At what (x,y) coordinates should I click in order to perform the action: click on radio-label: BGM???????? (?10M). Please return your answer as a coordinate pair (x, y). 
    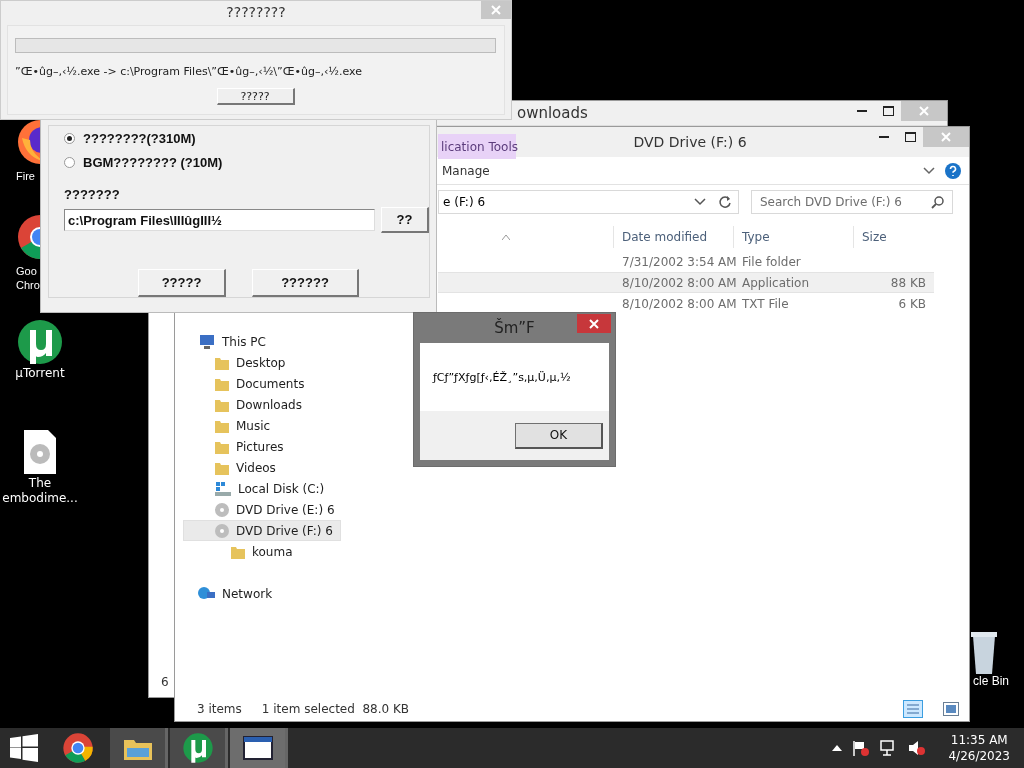
    Looking at the image, I should click on (153, 162).